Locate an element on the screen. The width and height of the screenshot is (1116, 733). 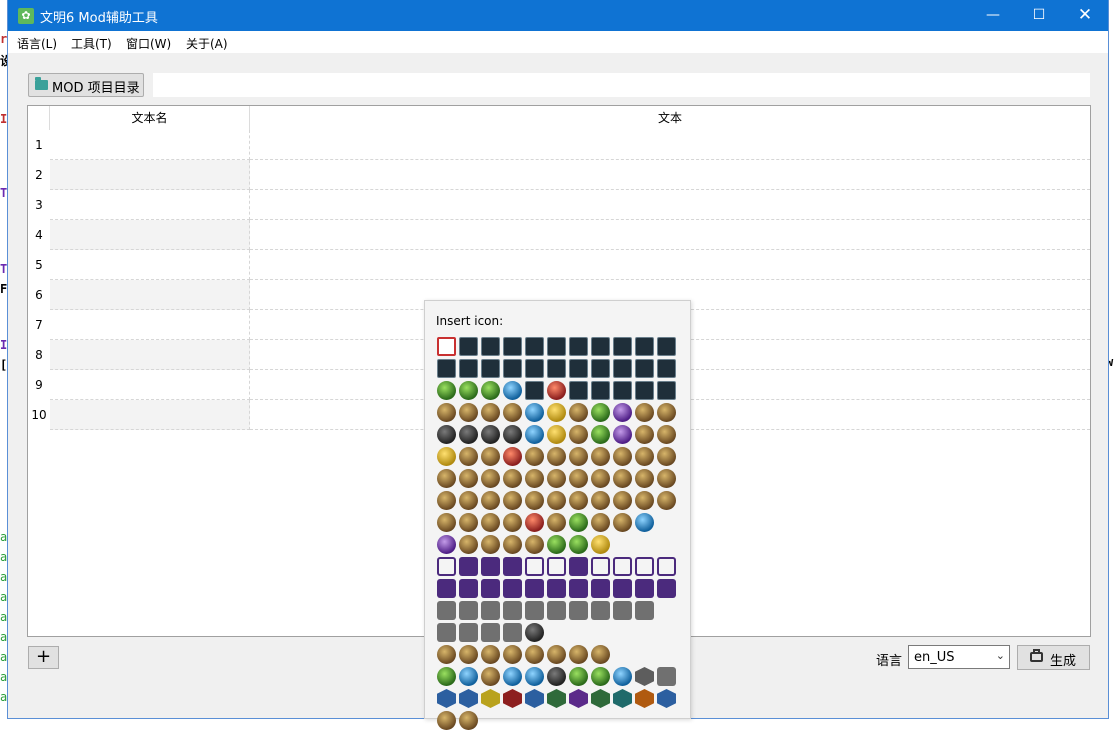
menu-language: 语言(L) is located at coordinates (37, 43).